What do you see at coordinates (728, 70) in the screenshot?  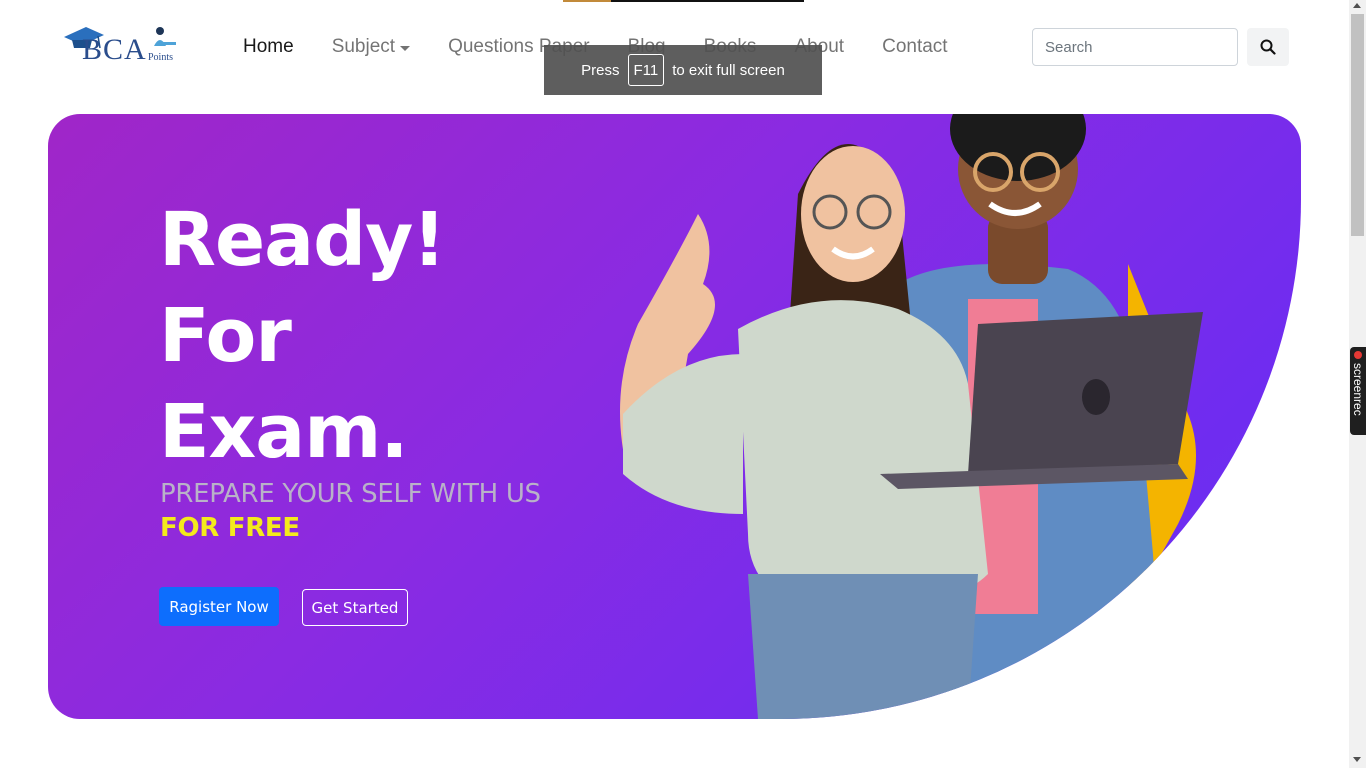 I see `fullscreen-notice-suffix: to exit full screen` at bounding box center [728, 70].